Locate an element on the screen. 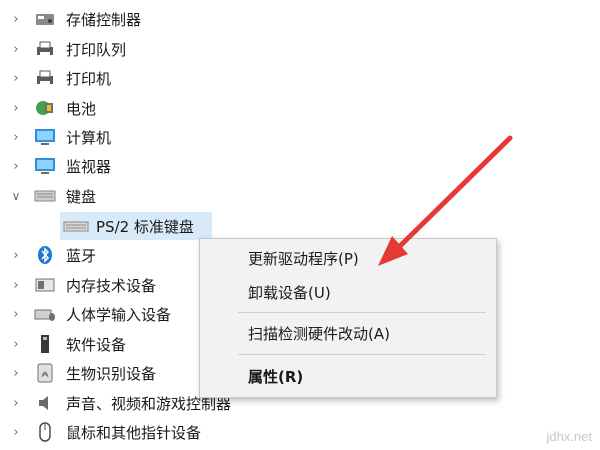 The height and width of the screenshot is (450, 600). battery-icon is located at coordinates (45, 108).